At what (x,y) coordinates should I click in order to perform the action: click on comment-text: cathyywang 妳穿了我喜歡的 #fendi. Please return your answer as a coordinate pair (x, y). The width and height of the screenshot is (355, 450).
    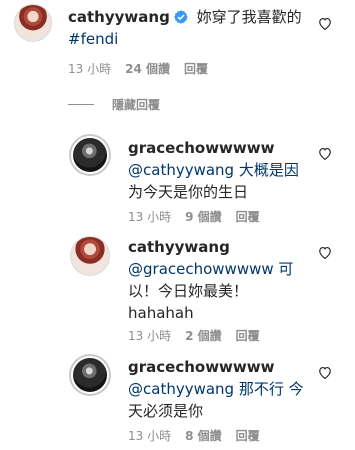
    Looking at the image, I should click on (195, 28).